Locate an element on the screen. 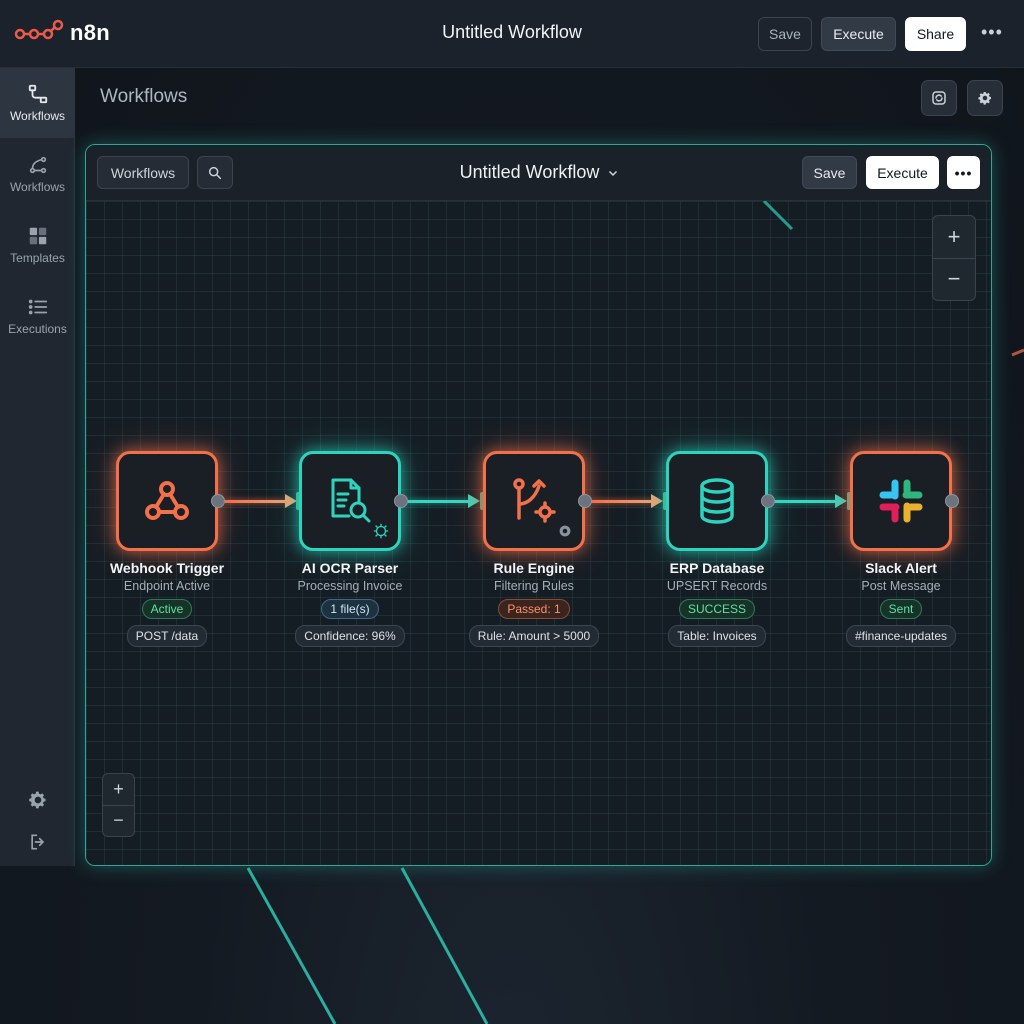 The width and height of the screenshot is (1024, 1024). sidebar-logout is located at coordinates (37, 842).